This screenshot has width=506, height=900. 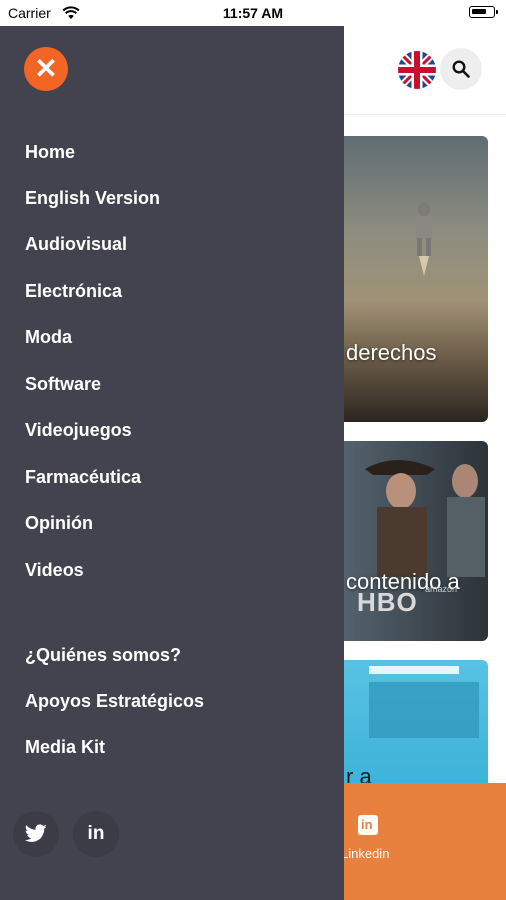 What do you see at coordinates (48, 337) in the screenshot?
I see `menu-item-moda: Moda` at bounding box center [48, 337].